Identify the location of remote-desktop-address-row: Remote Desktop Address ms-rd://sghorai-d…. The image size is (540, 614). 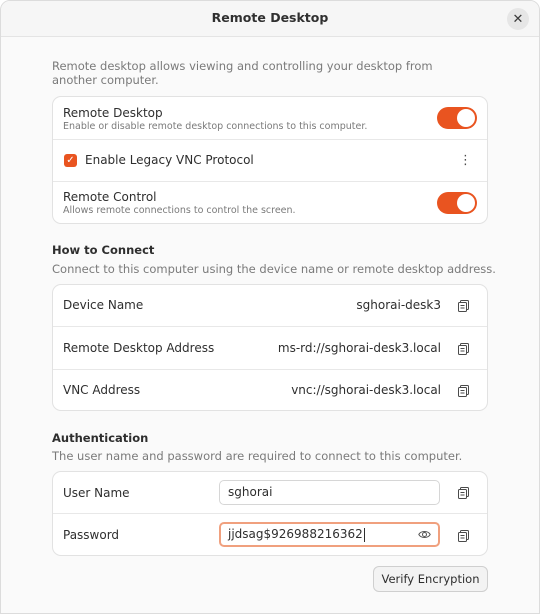
(270, 348).